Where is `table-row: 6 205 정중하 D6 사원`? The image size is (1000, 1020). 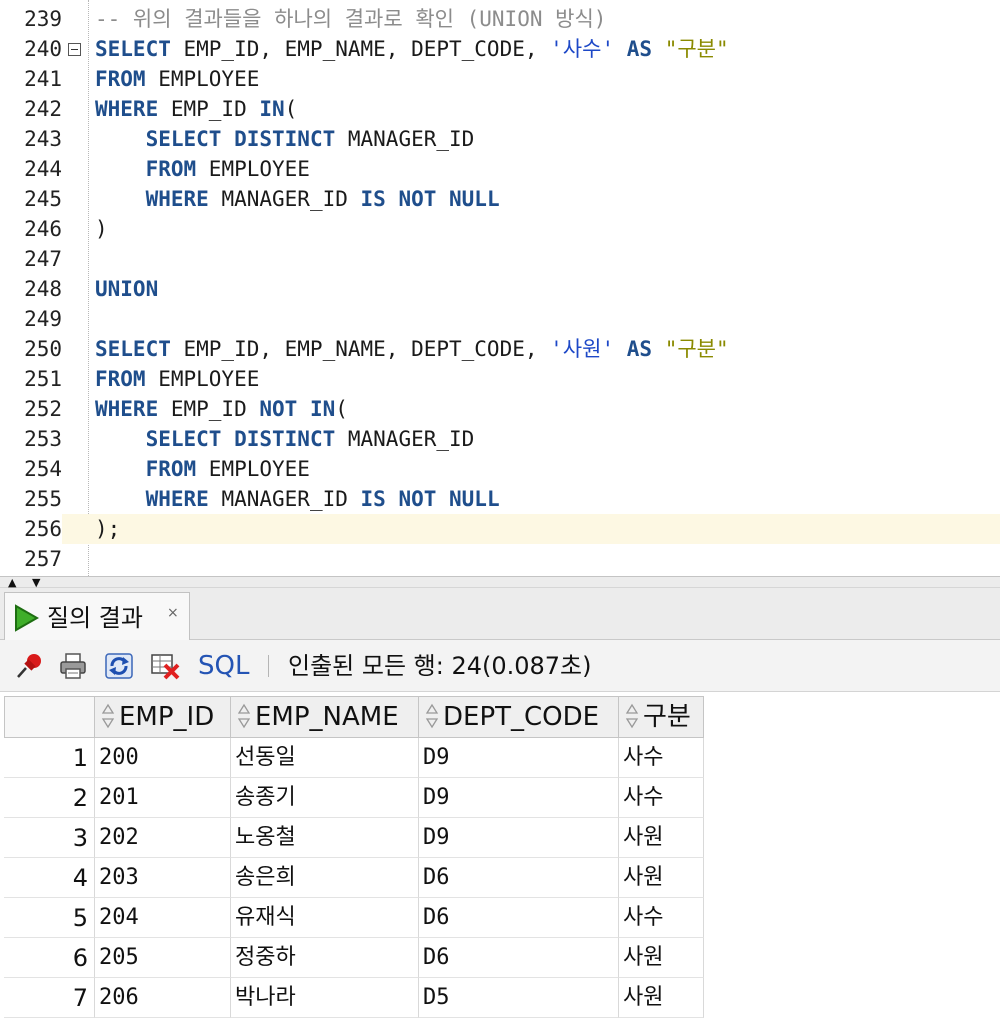
table-row: 6 205 정중하 D6 사원 is located at coordinates (354, 958).